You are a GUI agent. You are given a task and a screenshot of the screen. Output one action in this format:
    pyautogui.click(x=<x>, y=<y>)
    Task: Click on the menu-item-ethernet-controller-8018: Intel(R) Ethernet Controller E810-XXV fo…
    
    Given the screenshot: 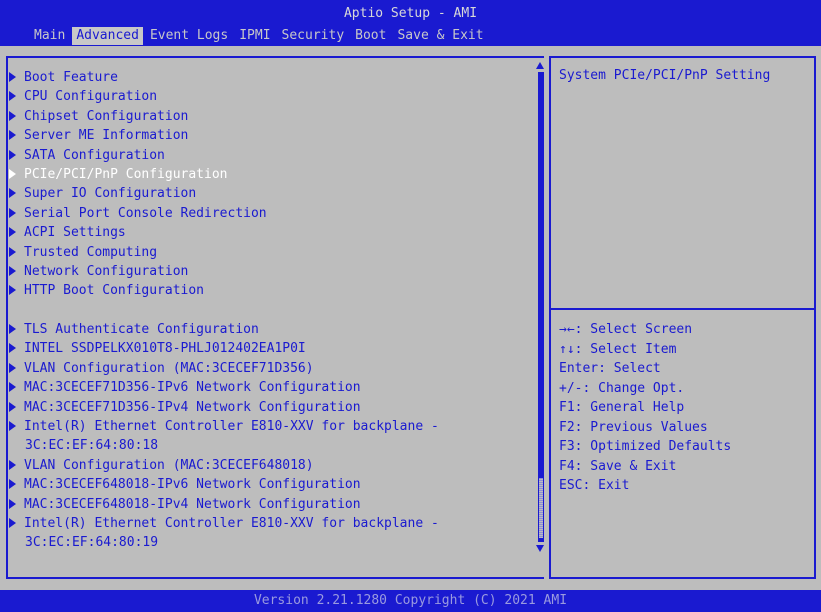 What is the action you would take?
    pyautogui.click(x=223, y=426)
    